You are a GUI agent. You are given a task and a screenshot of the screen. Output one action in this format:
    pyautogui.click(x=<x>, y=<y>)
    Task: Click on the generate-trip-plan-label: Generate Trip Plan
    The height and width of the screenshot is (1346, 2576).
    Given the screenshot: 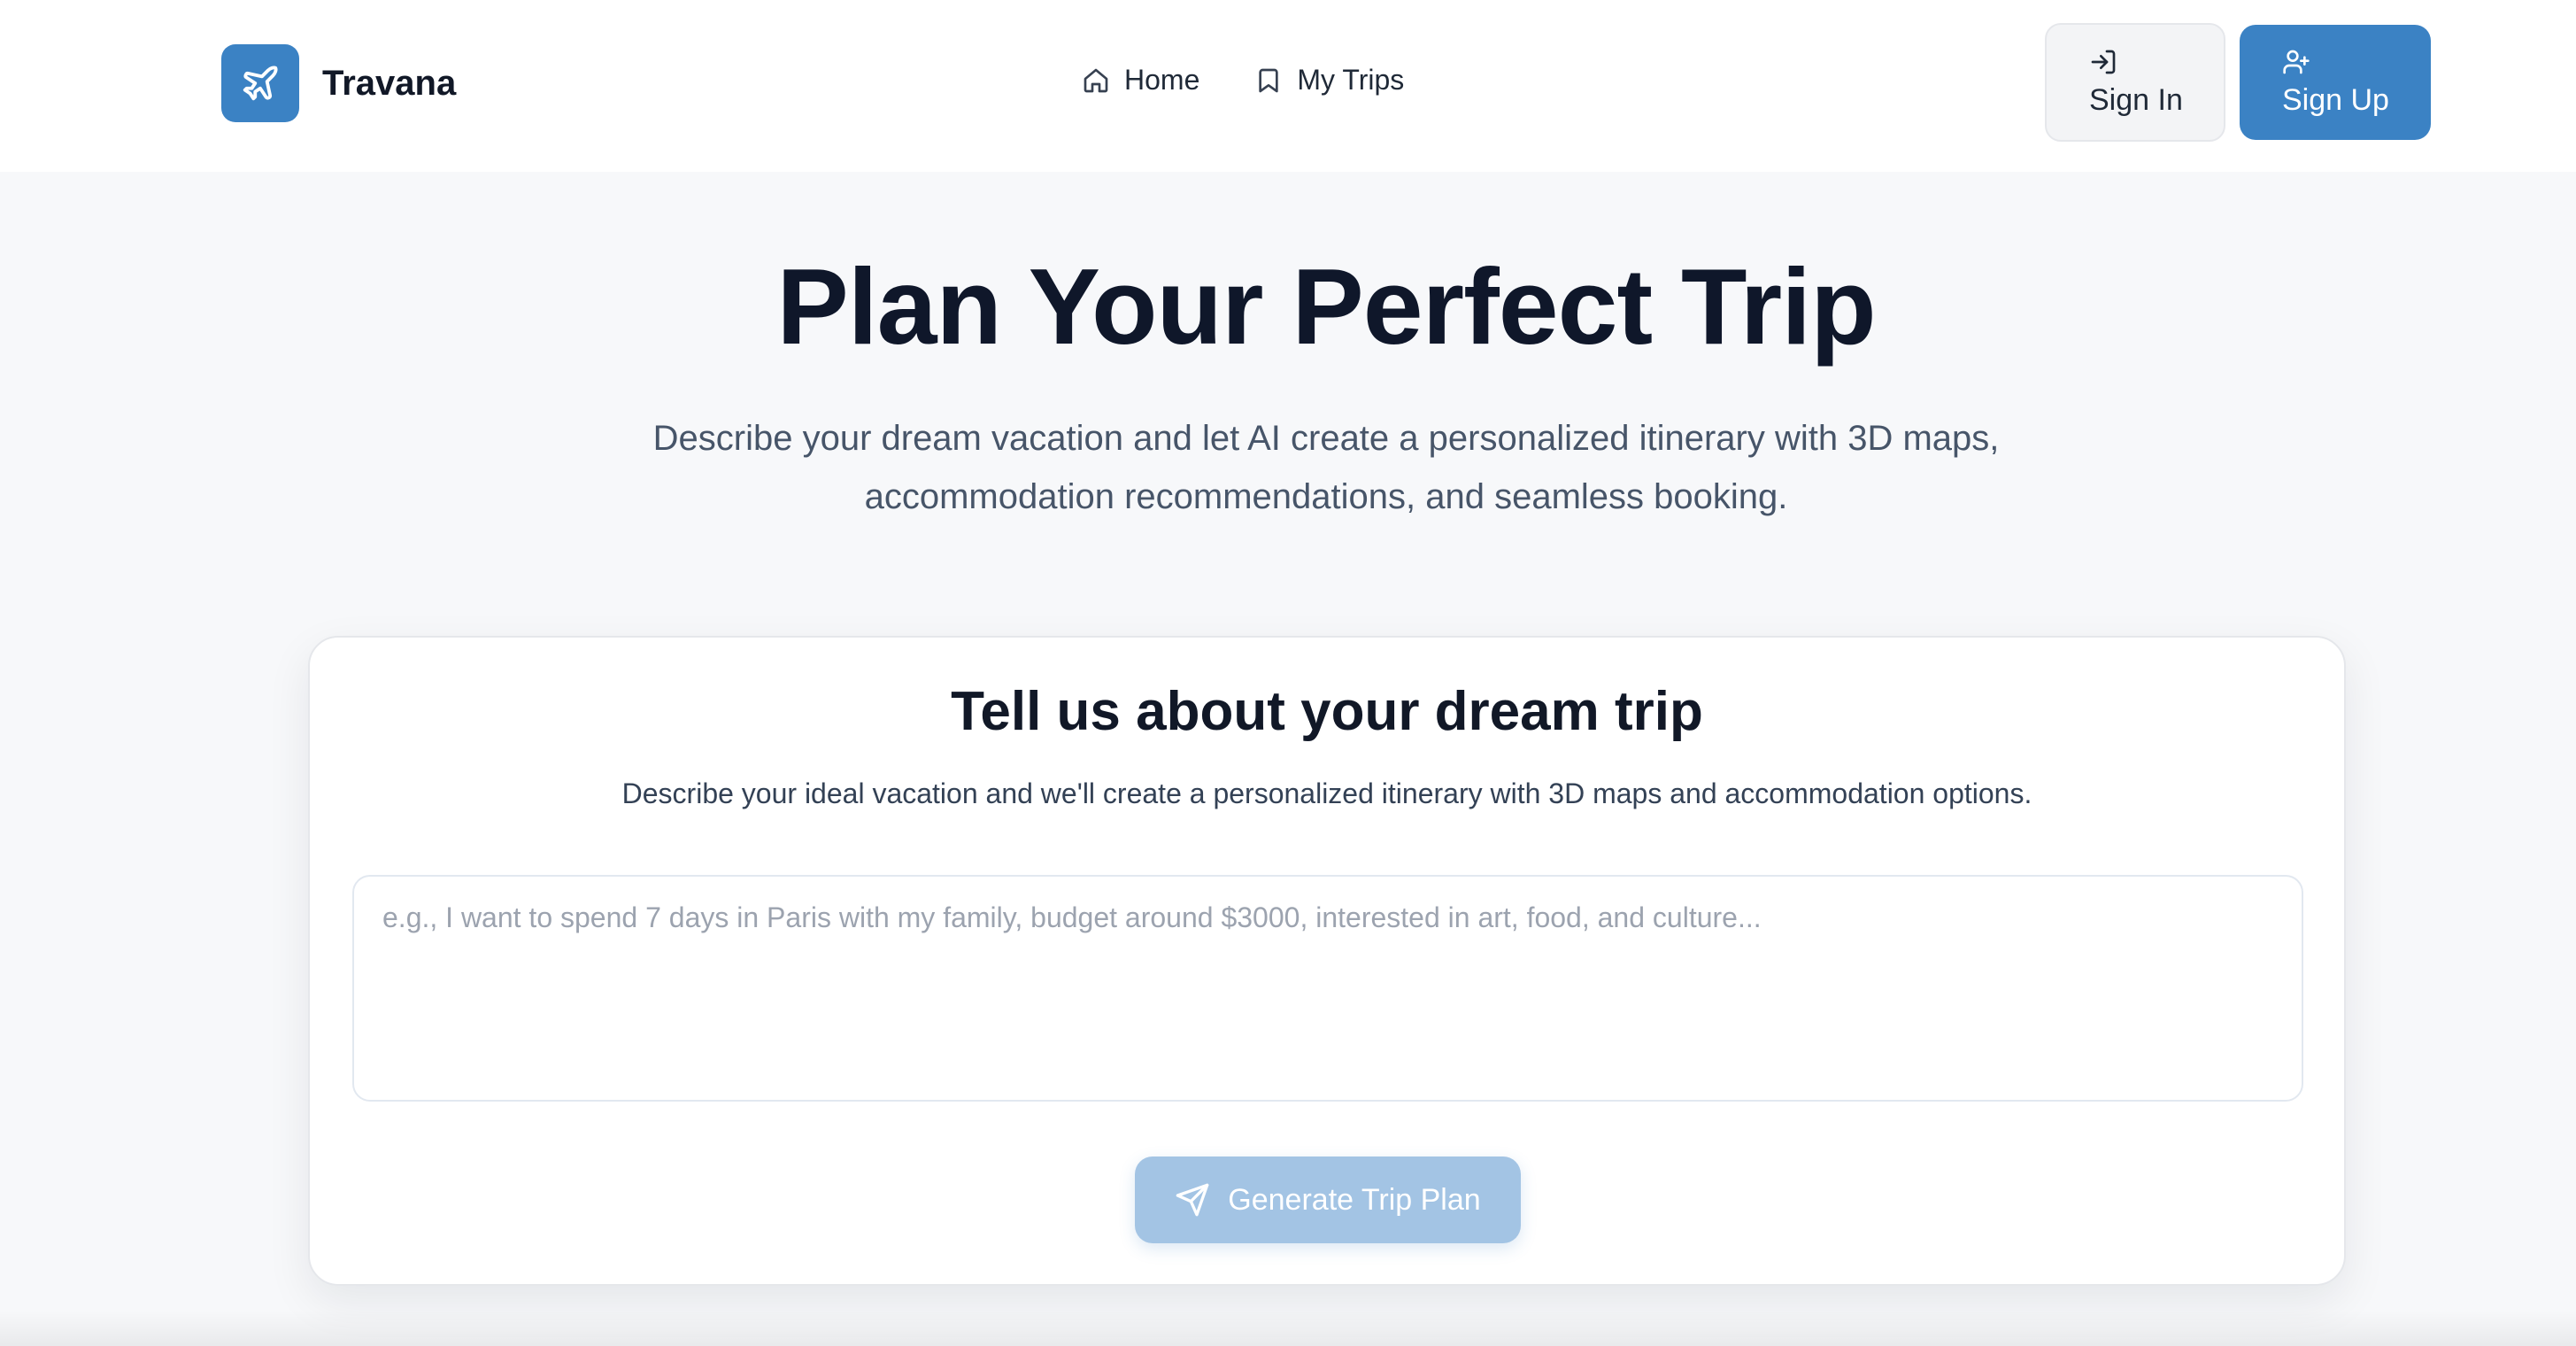 What is the action you would take?
    pyautogui.click(x=1354, y=1199)
    